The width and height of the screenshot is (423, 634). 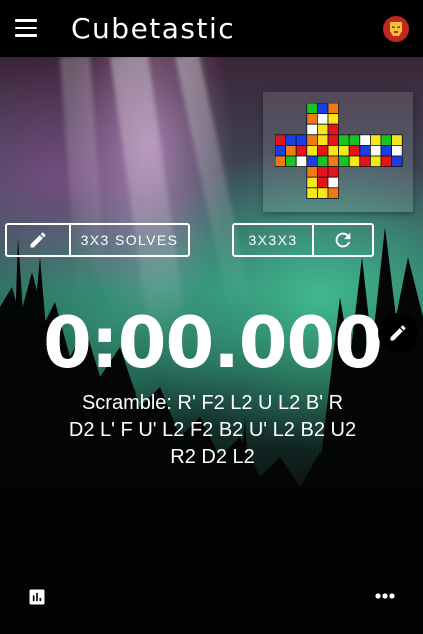 I want to click on scramble-line: D2 L' F U' L2 F2 B2 U' L2 B2 U2, so click(x=212, y=430).